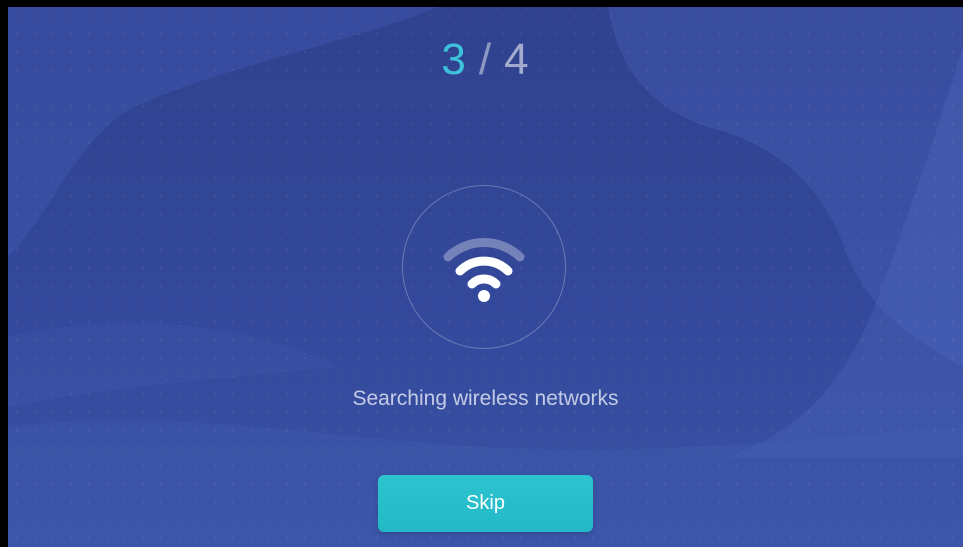  I want to click on step-indicator: 3/4, so click(485, 60).